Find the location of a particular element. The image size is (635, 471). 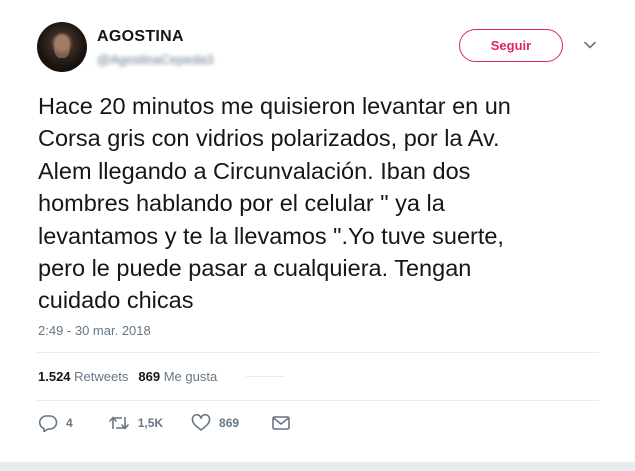

chevron-down-icon is located at coordinates (590, 45).